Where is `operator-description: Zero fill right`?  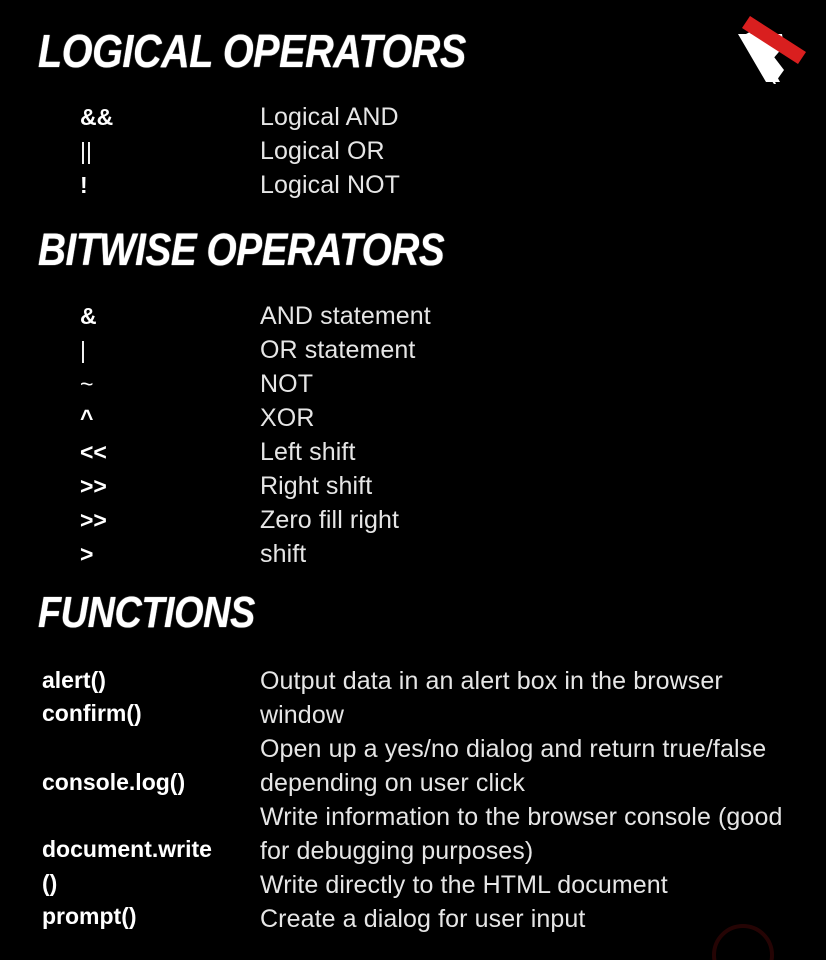
operator-description: Zero fill right is located at coordinates (330, 520).